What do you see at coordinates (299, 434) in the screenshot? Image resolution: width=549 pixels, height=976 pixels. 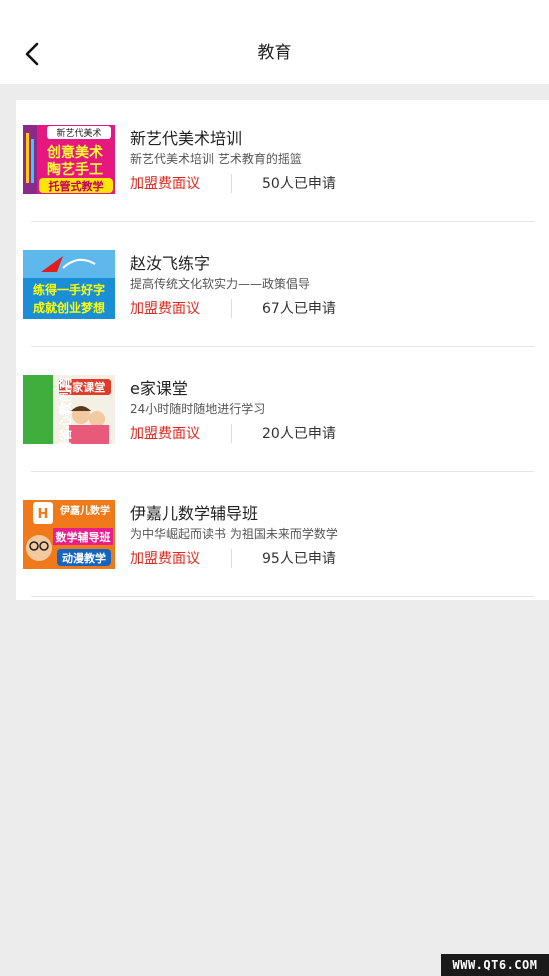 I see `item-apply-count: 20人已申请` at bounding box center [299, 434].